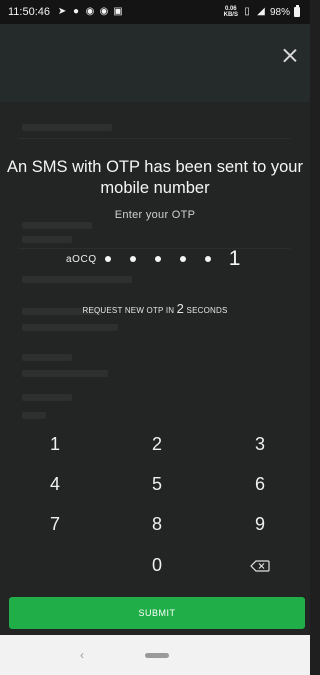 This screenshot has height=675, width=320. What do you see at coordinates (153, 259) in the screenshot?
I see `otp-input: aOCQ 1` at bounding box center [153, 259].